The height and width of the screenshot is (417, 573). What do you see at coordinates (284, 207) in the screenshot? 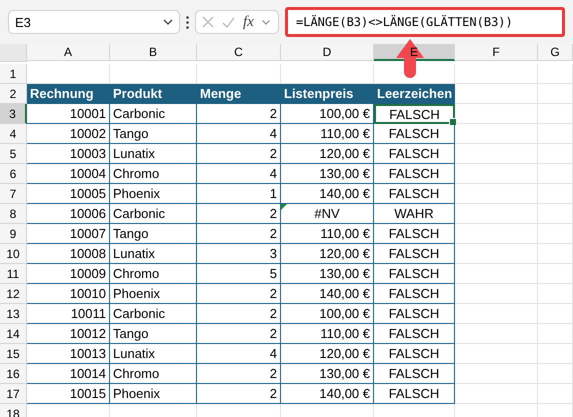
I see `error-indicator-icon` at bounding box center [284, 207].